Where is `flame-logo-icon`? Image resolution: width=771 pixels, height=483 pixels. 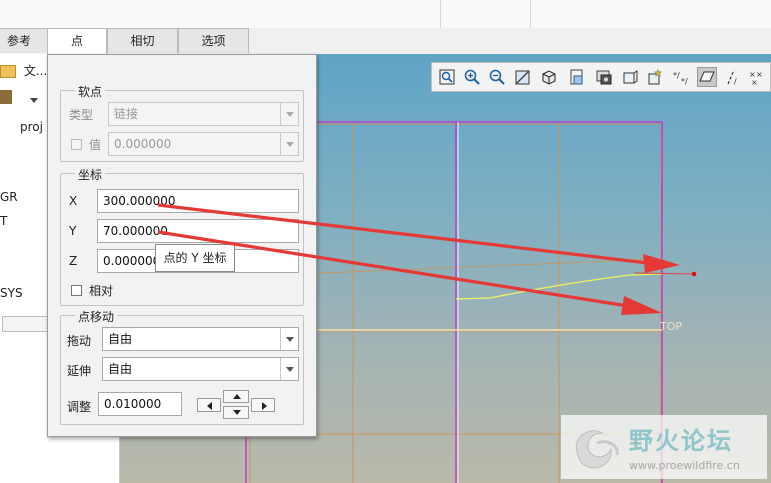 flame-logo-icon is located at coordinates (597, 449).